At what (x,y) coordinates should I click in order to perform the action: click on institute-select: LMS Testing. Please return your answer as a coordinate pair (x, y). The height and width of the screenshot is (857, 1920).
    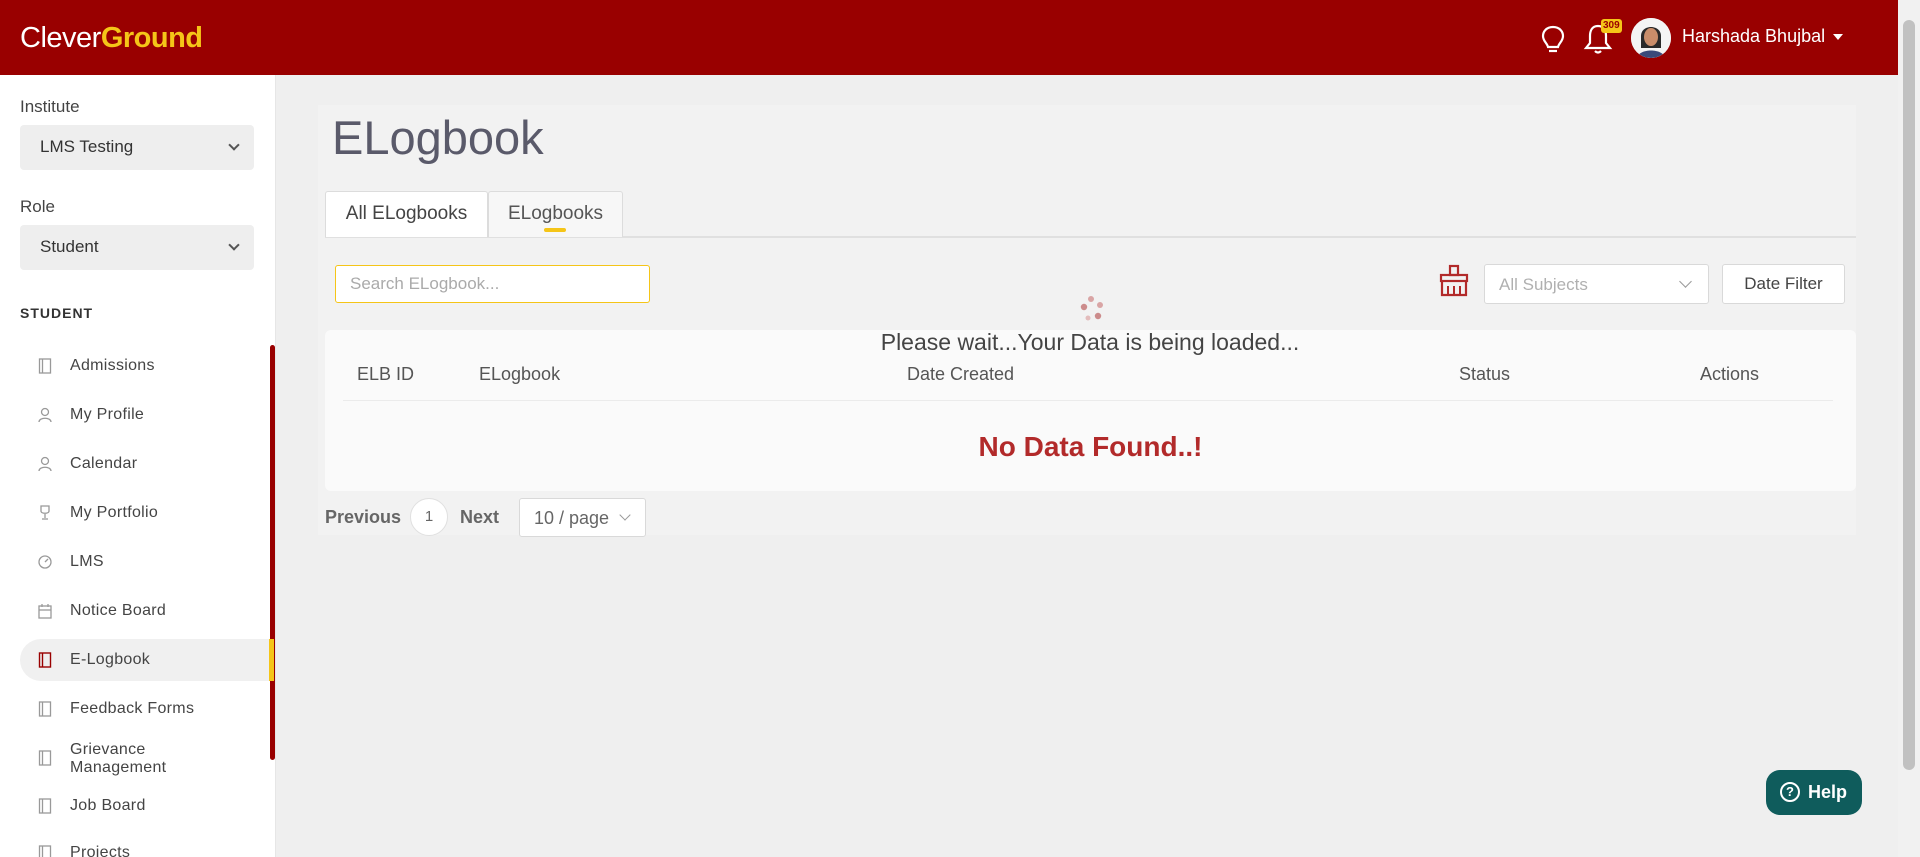
    Looking at the image, I should click on (137, 147).